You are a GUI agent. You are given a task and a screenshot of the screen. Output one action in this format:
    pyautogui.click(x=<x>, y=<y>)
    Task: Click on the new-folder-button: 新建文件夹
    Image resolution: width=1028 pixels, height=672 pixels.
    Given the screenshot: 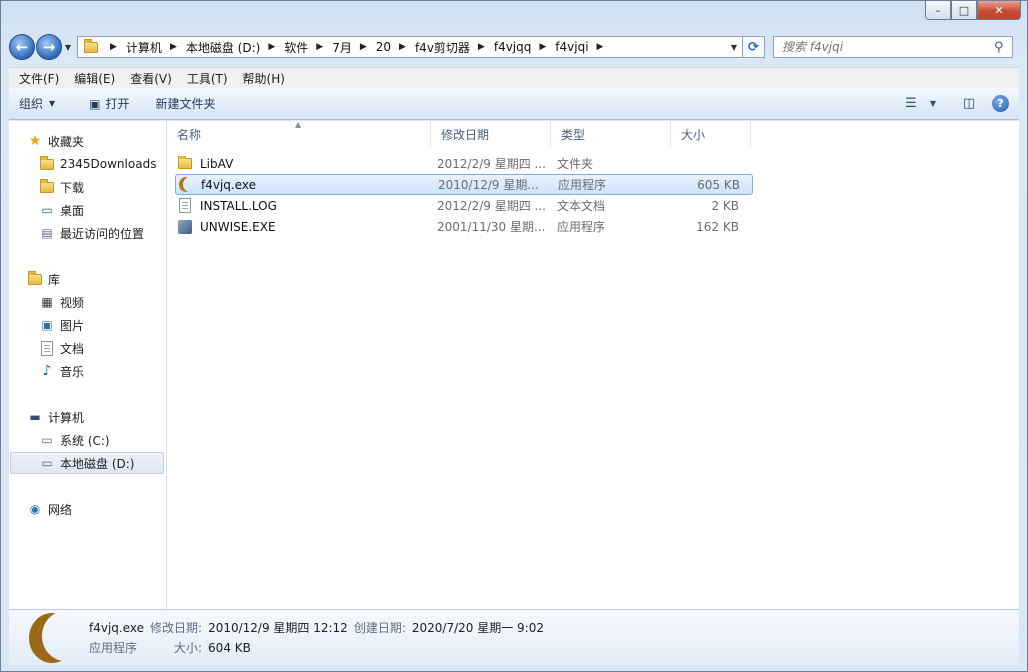 What is the action you would take?
    pyautogui.click(x=186, y=103)
    